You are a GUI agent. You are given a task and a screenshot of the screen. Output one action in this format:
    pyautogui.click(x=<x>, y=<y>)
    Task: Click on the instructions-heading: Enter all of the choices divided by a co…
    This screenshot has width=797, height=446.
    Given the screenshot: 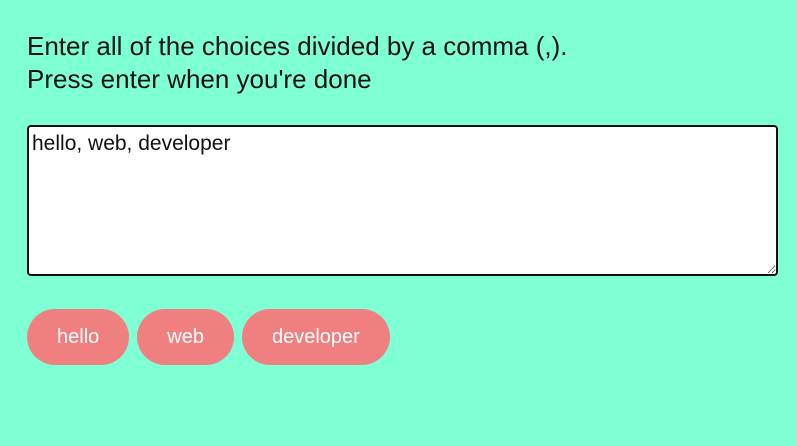 What is the action you would take?
    pyautogui.click(x=402, y=63)
    